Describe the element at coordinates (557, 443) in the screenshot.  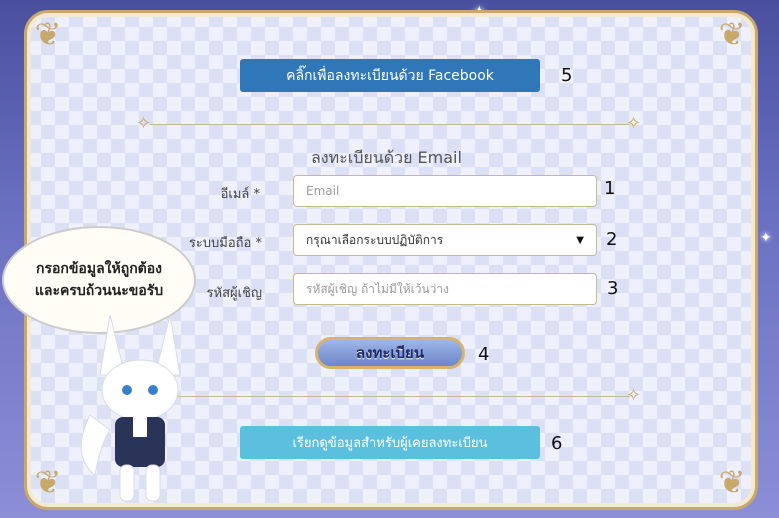
I see `annotation-number: 6` at that location.